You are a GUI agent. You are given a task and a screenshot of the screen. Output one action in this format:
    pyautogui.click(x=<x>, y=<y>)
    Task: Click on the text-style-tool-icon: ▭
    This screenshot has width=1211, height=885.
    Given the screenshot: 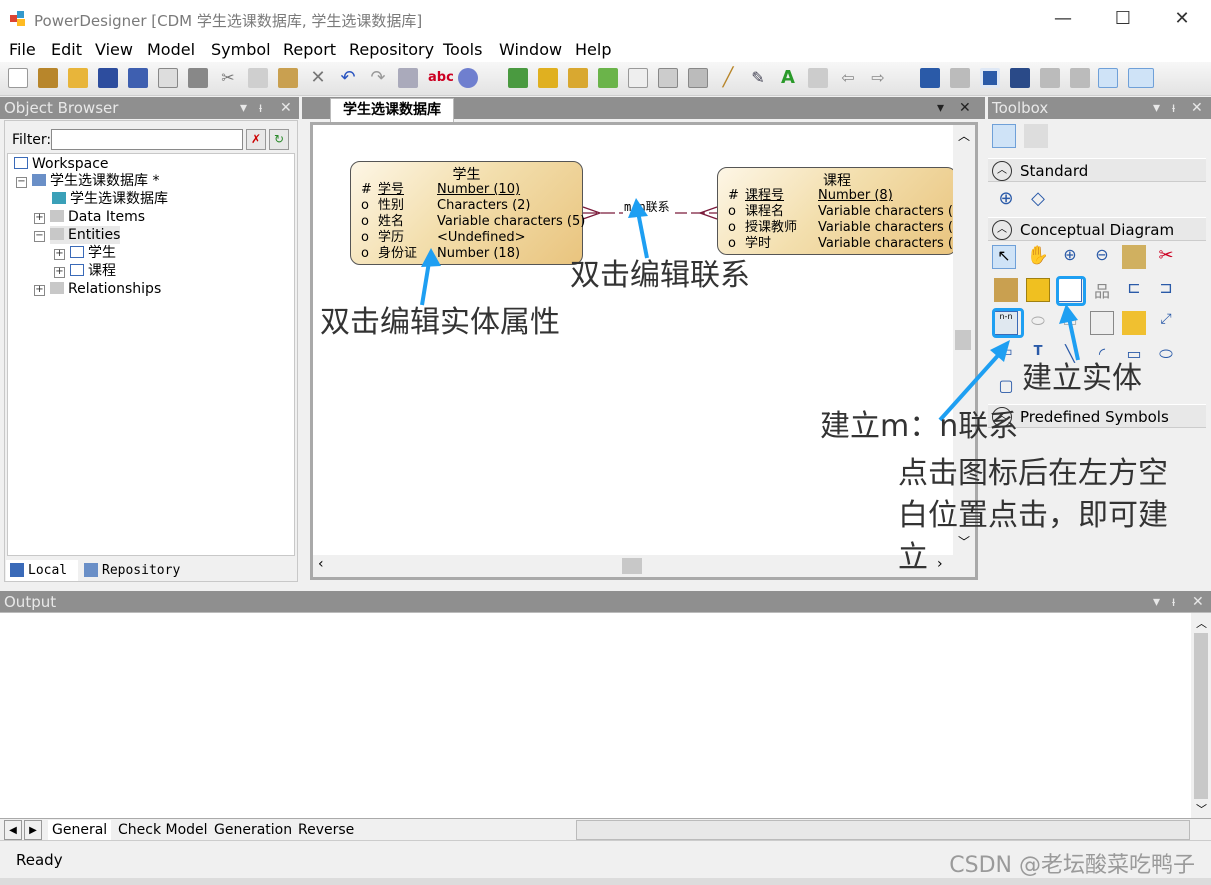 What is the action you would take?
    pyautogui.click(x=1006, y=356)
    